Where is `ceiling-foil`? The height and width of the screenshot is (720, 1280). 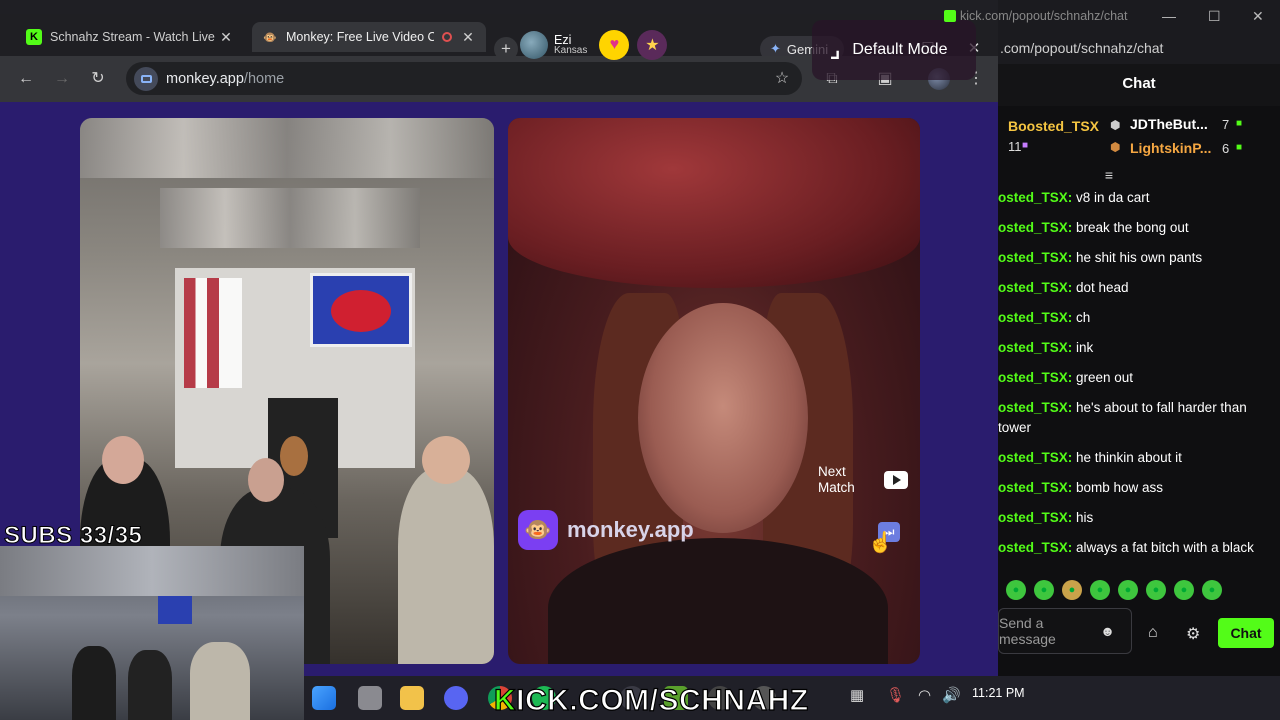 ceiling-foil is located at coordinates (287, 148).